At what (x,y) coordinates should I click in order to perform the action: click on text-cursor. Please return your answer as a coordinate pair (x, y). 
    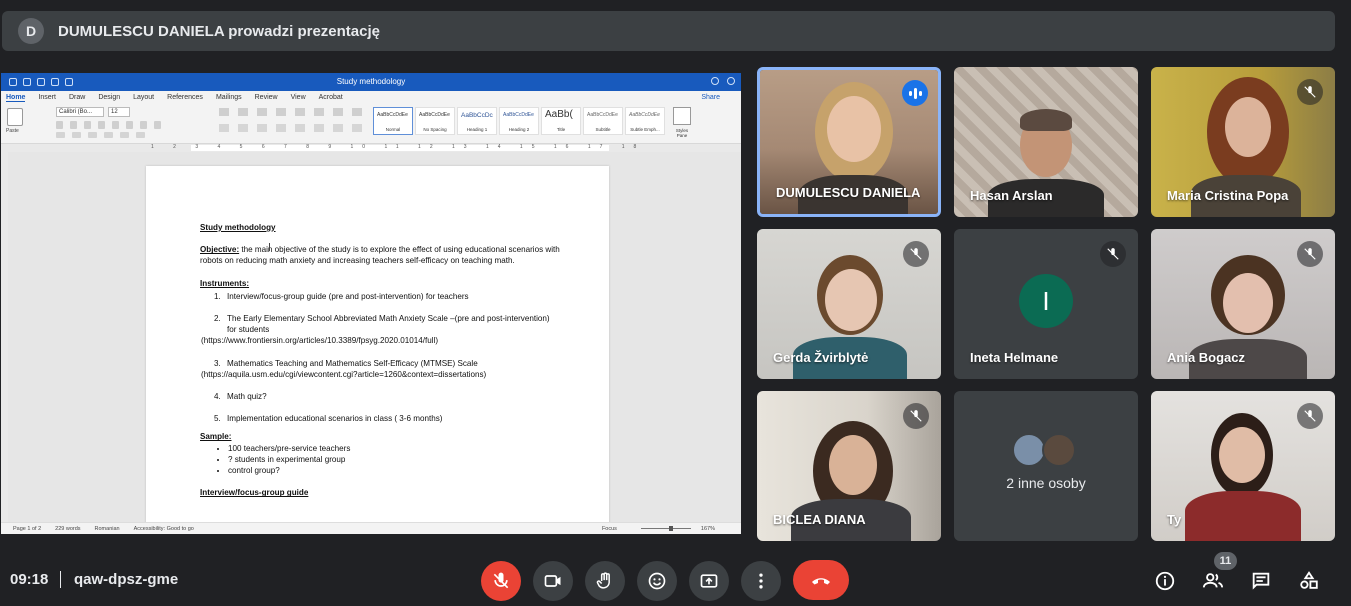
    Looking at the image, I should click on (269, 247).